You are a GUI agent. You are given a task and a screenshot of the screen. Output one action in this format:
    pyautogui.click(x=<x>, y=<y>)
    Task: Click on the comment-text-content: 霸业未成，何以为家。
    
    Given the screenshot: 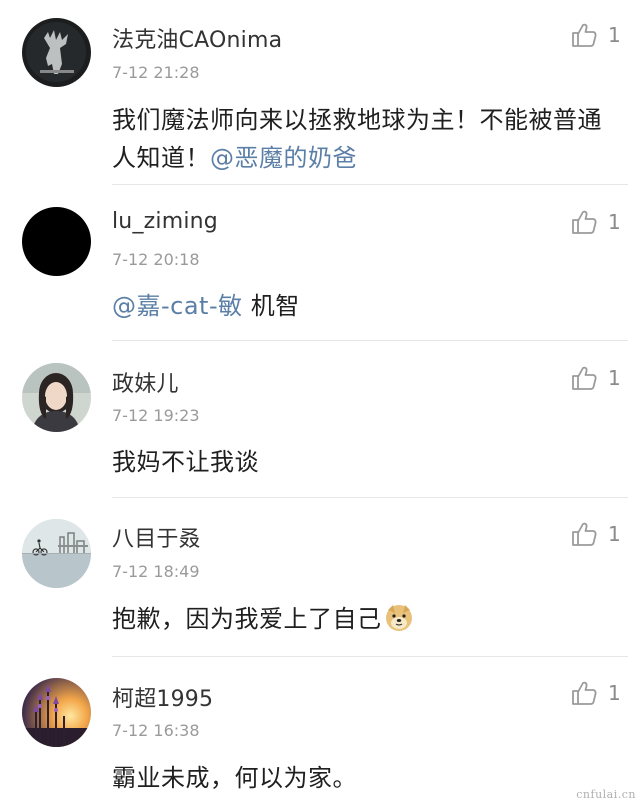 What is the action you would take?
    pyautogui.click(x=234, y=778)
    